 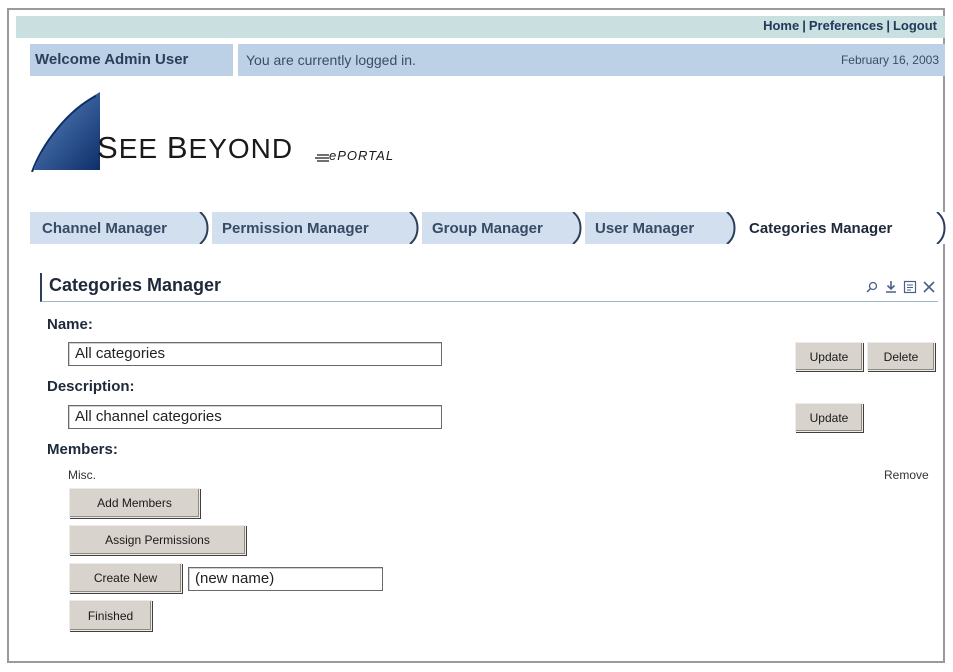 What do you see at coordinates (900, 287) in the screenshot?
I see `panel-icons` at bounding box center [900, 287].